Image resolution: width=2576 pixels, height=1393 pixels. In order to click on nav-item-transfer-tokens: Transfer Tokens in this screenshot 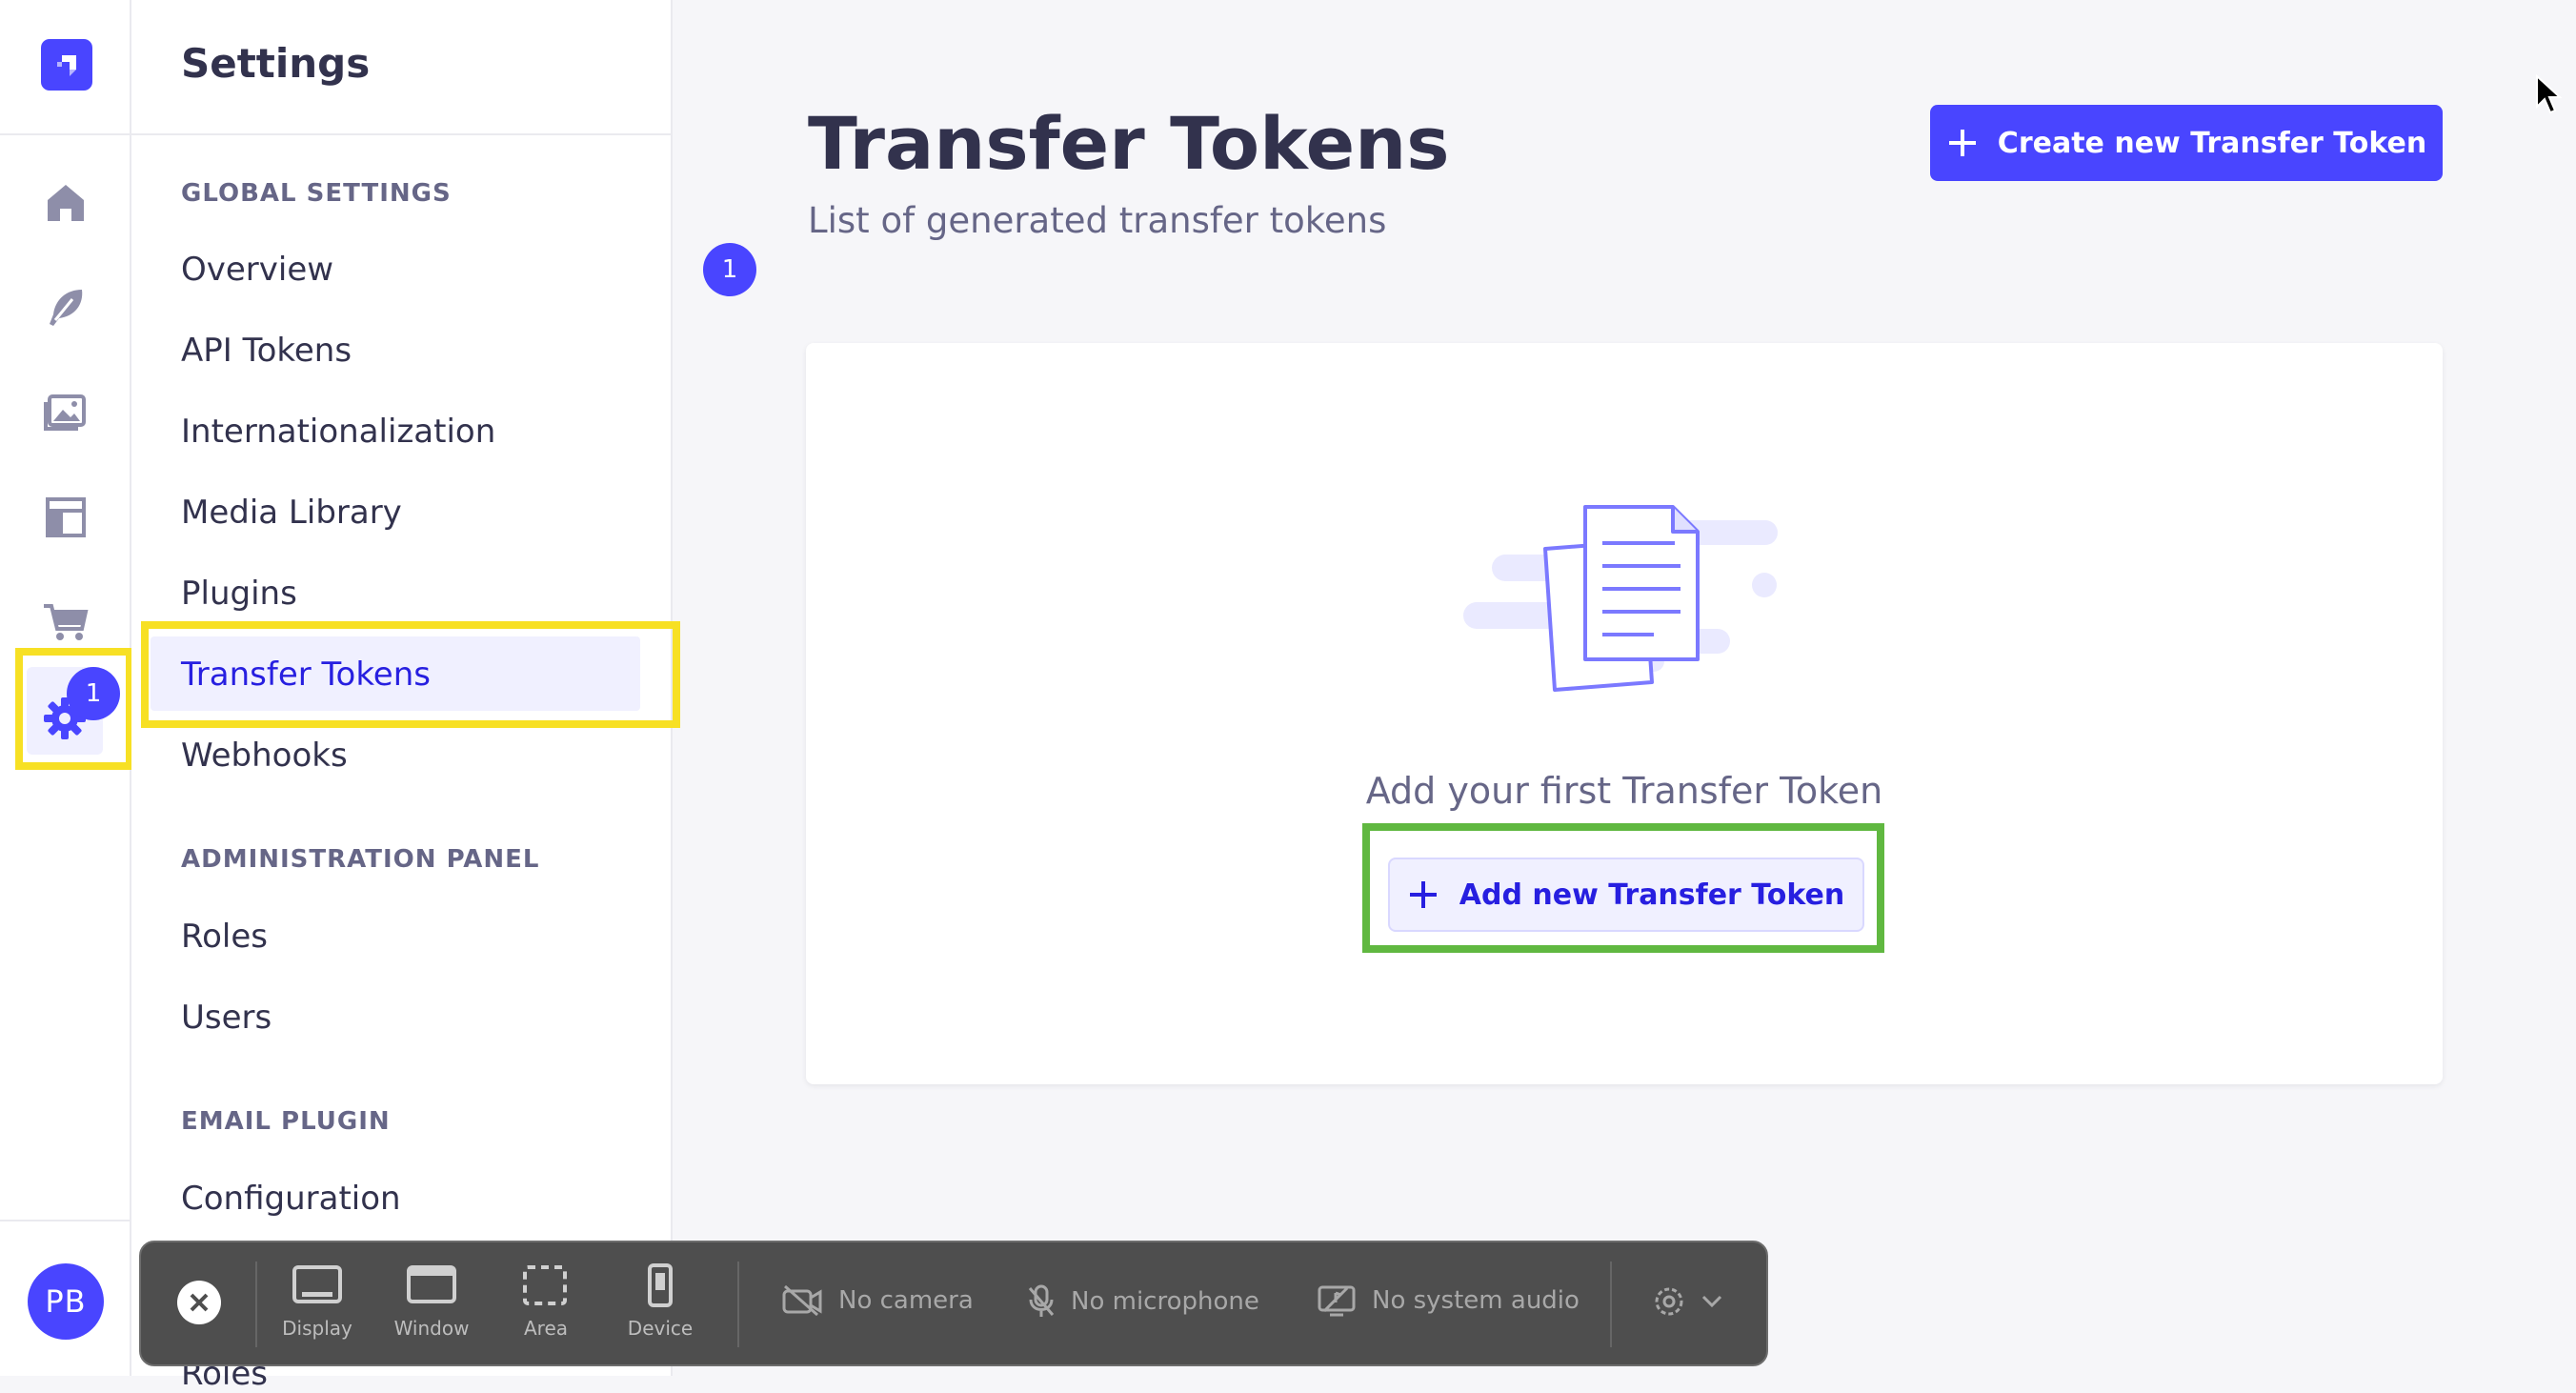, I will do `click(306, 675)`.